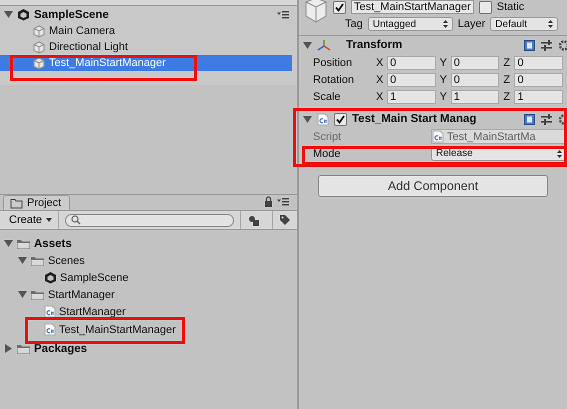 This screenshot has width=567, height=409. What do you see at coordinates (472, 24) in the screenshot?
I see `layer-label: Layer` at bounding box center [472, 24].